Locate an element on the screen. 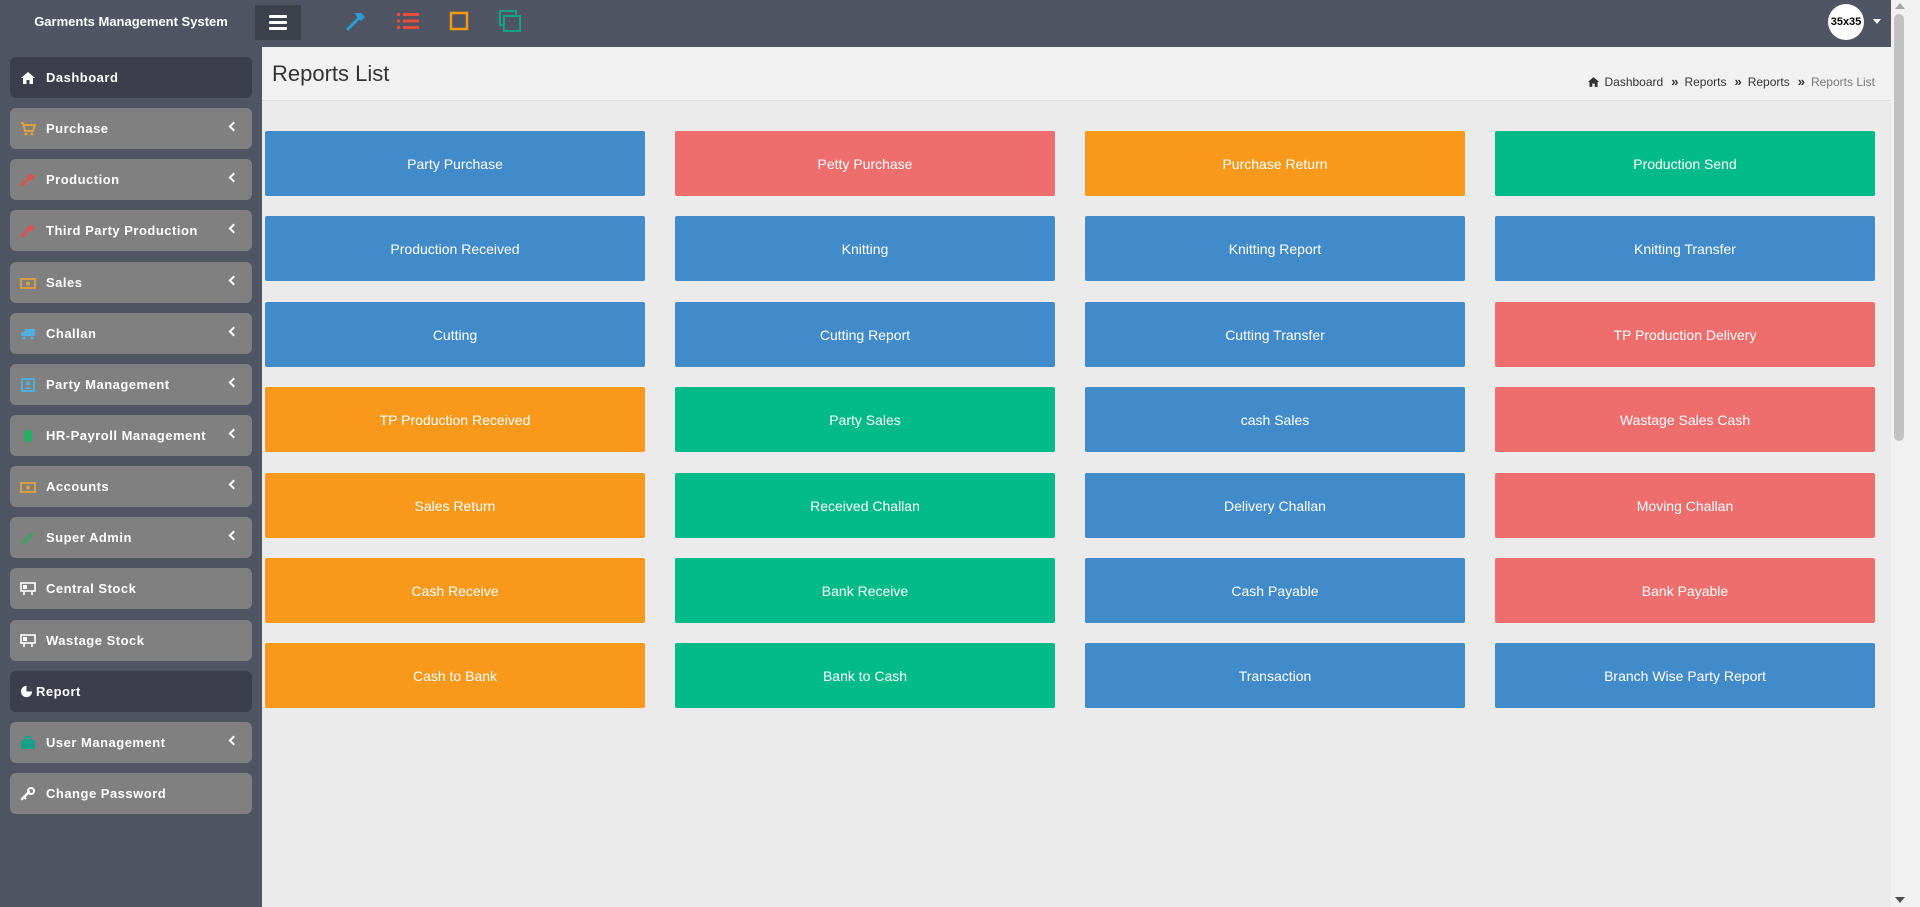 The image size is (1920, 907). list-icon is located at coordinates (408, 21).